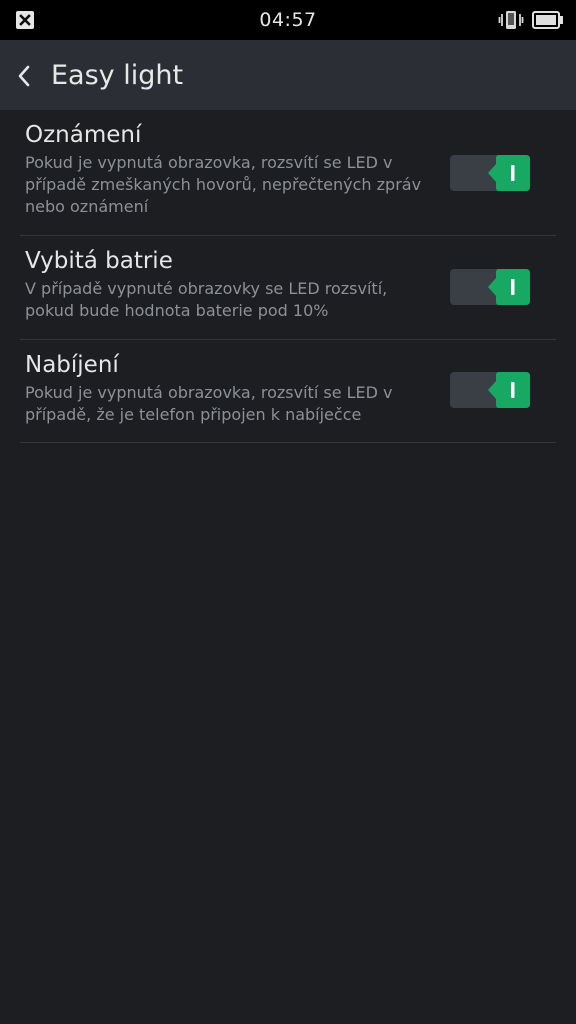 This screenshot has height=1024, width=576. I want to click on vibrate-icon, so click(511, 20).